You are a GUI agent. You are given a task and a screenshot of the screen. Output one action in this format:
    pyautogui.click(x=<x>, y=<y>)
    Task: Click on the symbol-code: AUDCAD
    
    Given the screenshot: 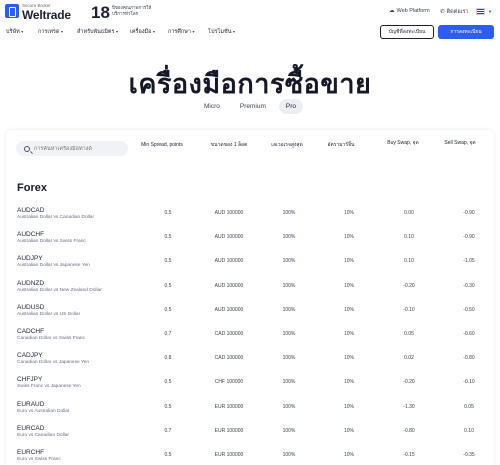 What is the action you would take?
    pyautogui.click(x=30, y=210)
    